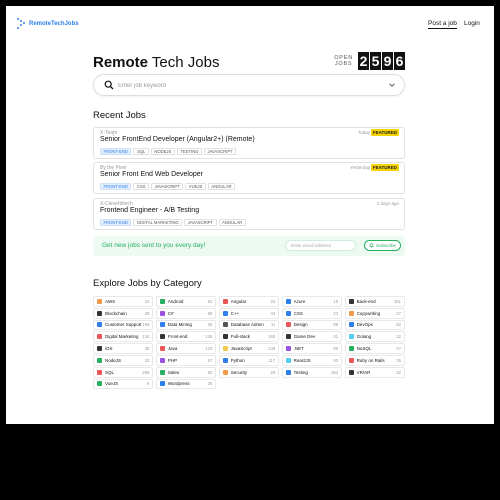 This screenshot has width=500, height=500. I want to click on email-field, so click(320, 245).